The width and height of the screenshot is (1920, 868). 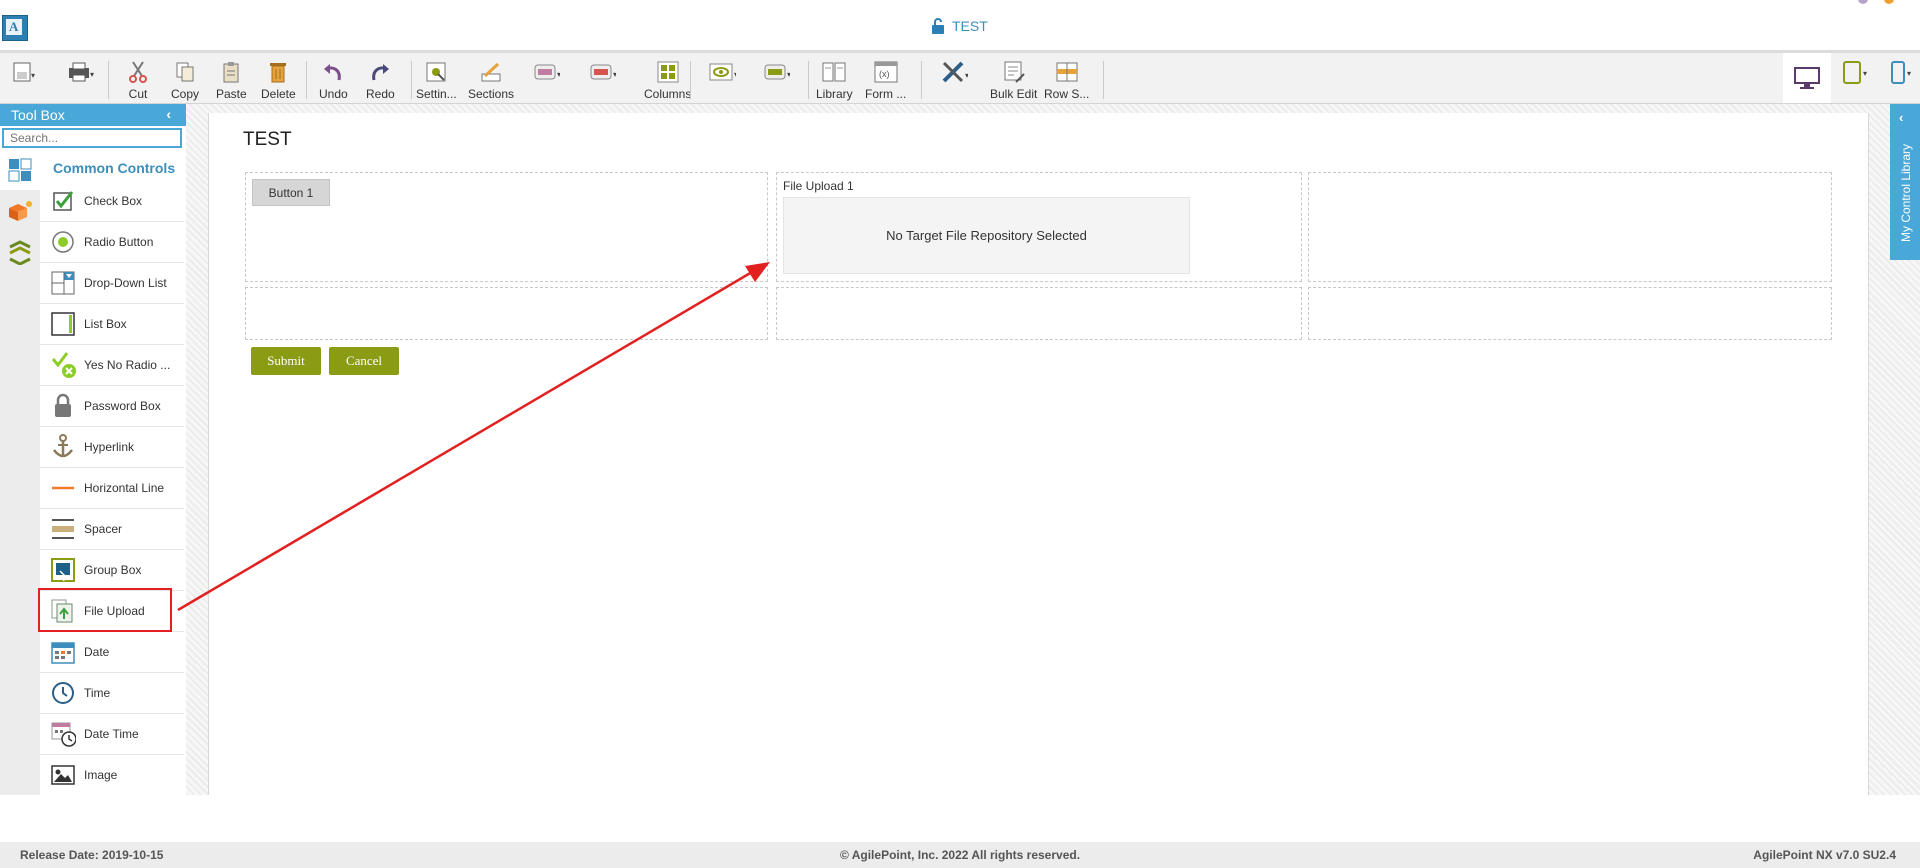 What do you see at coordinates (286, 361) in the screenshot?
I see `submit-button: Submit` at bounding box center [286, 361].